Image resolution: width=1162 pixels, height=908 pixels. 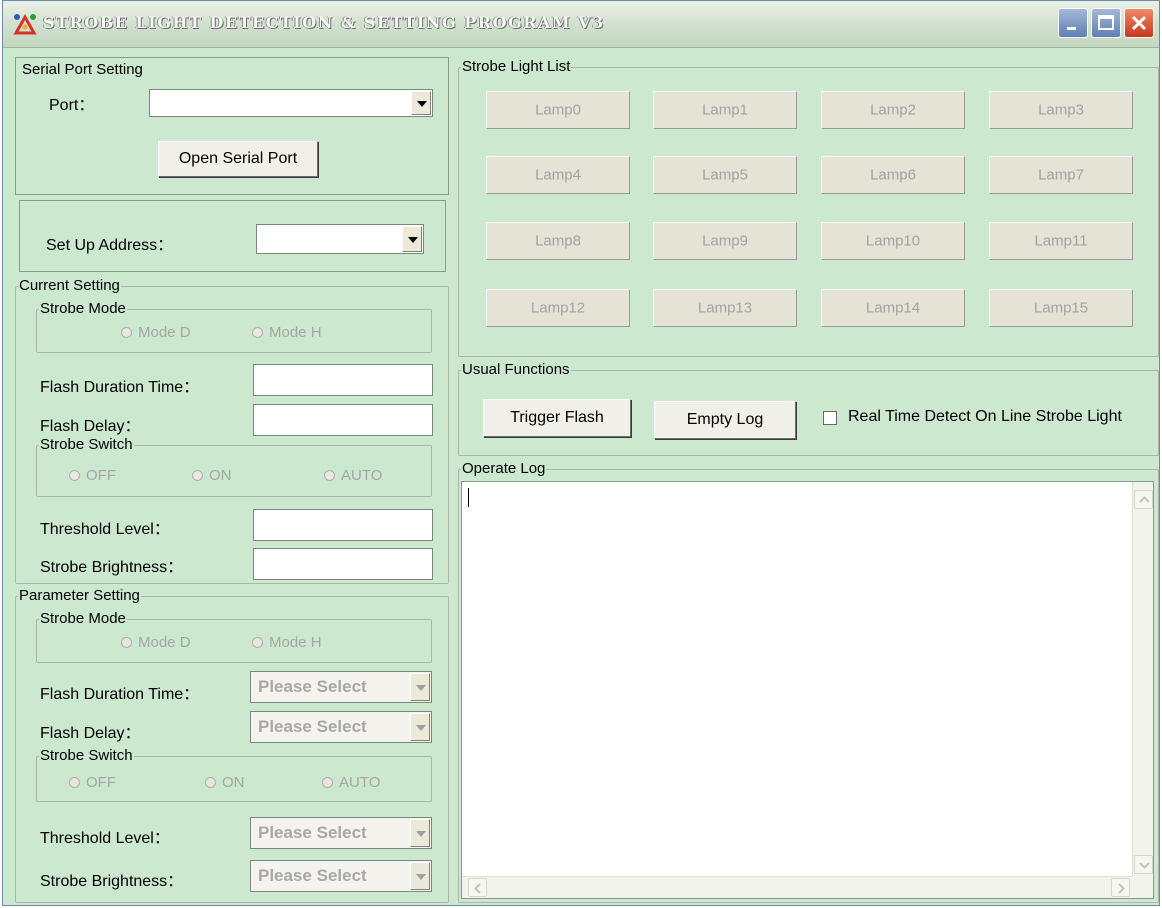 I want to click on param-threshold-label: Threshold Level：, so click(x=105, y=838).